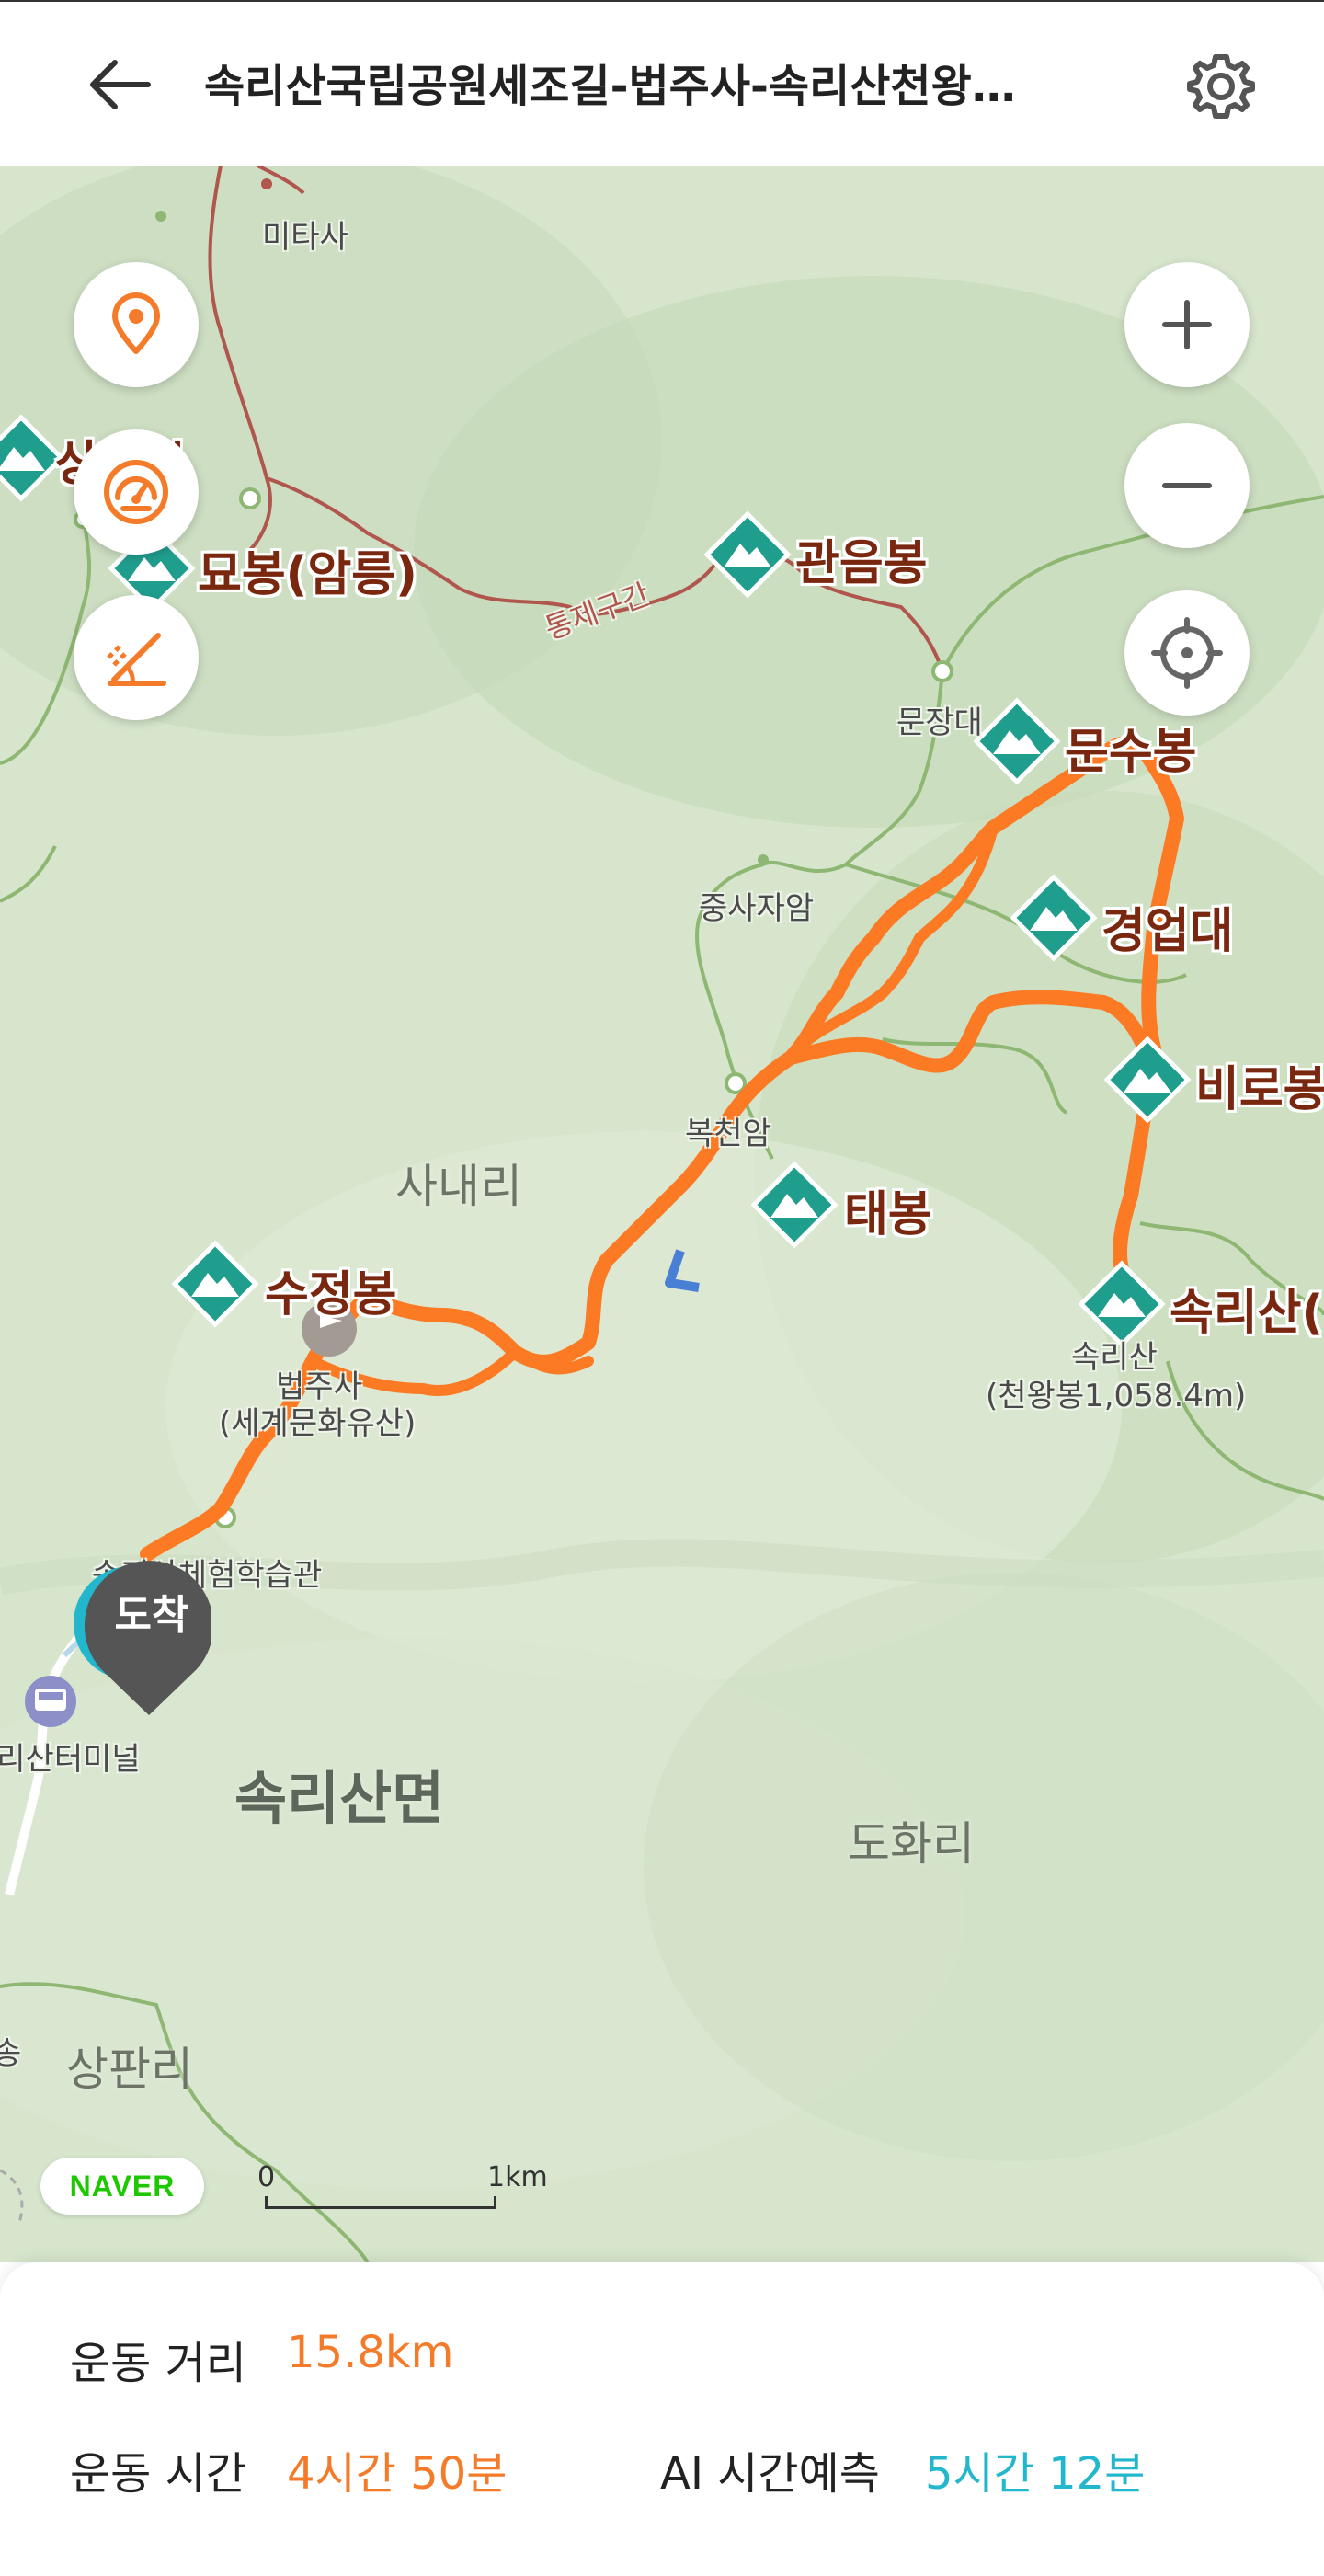  What do you see at coordinates (50, 1701) in the screenshot?
I see `bus-icon` at bounding box center [50, 1701].